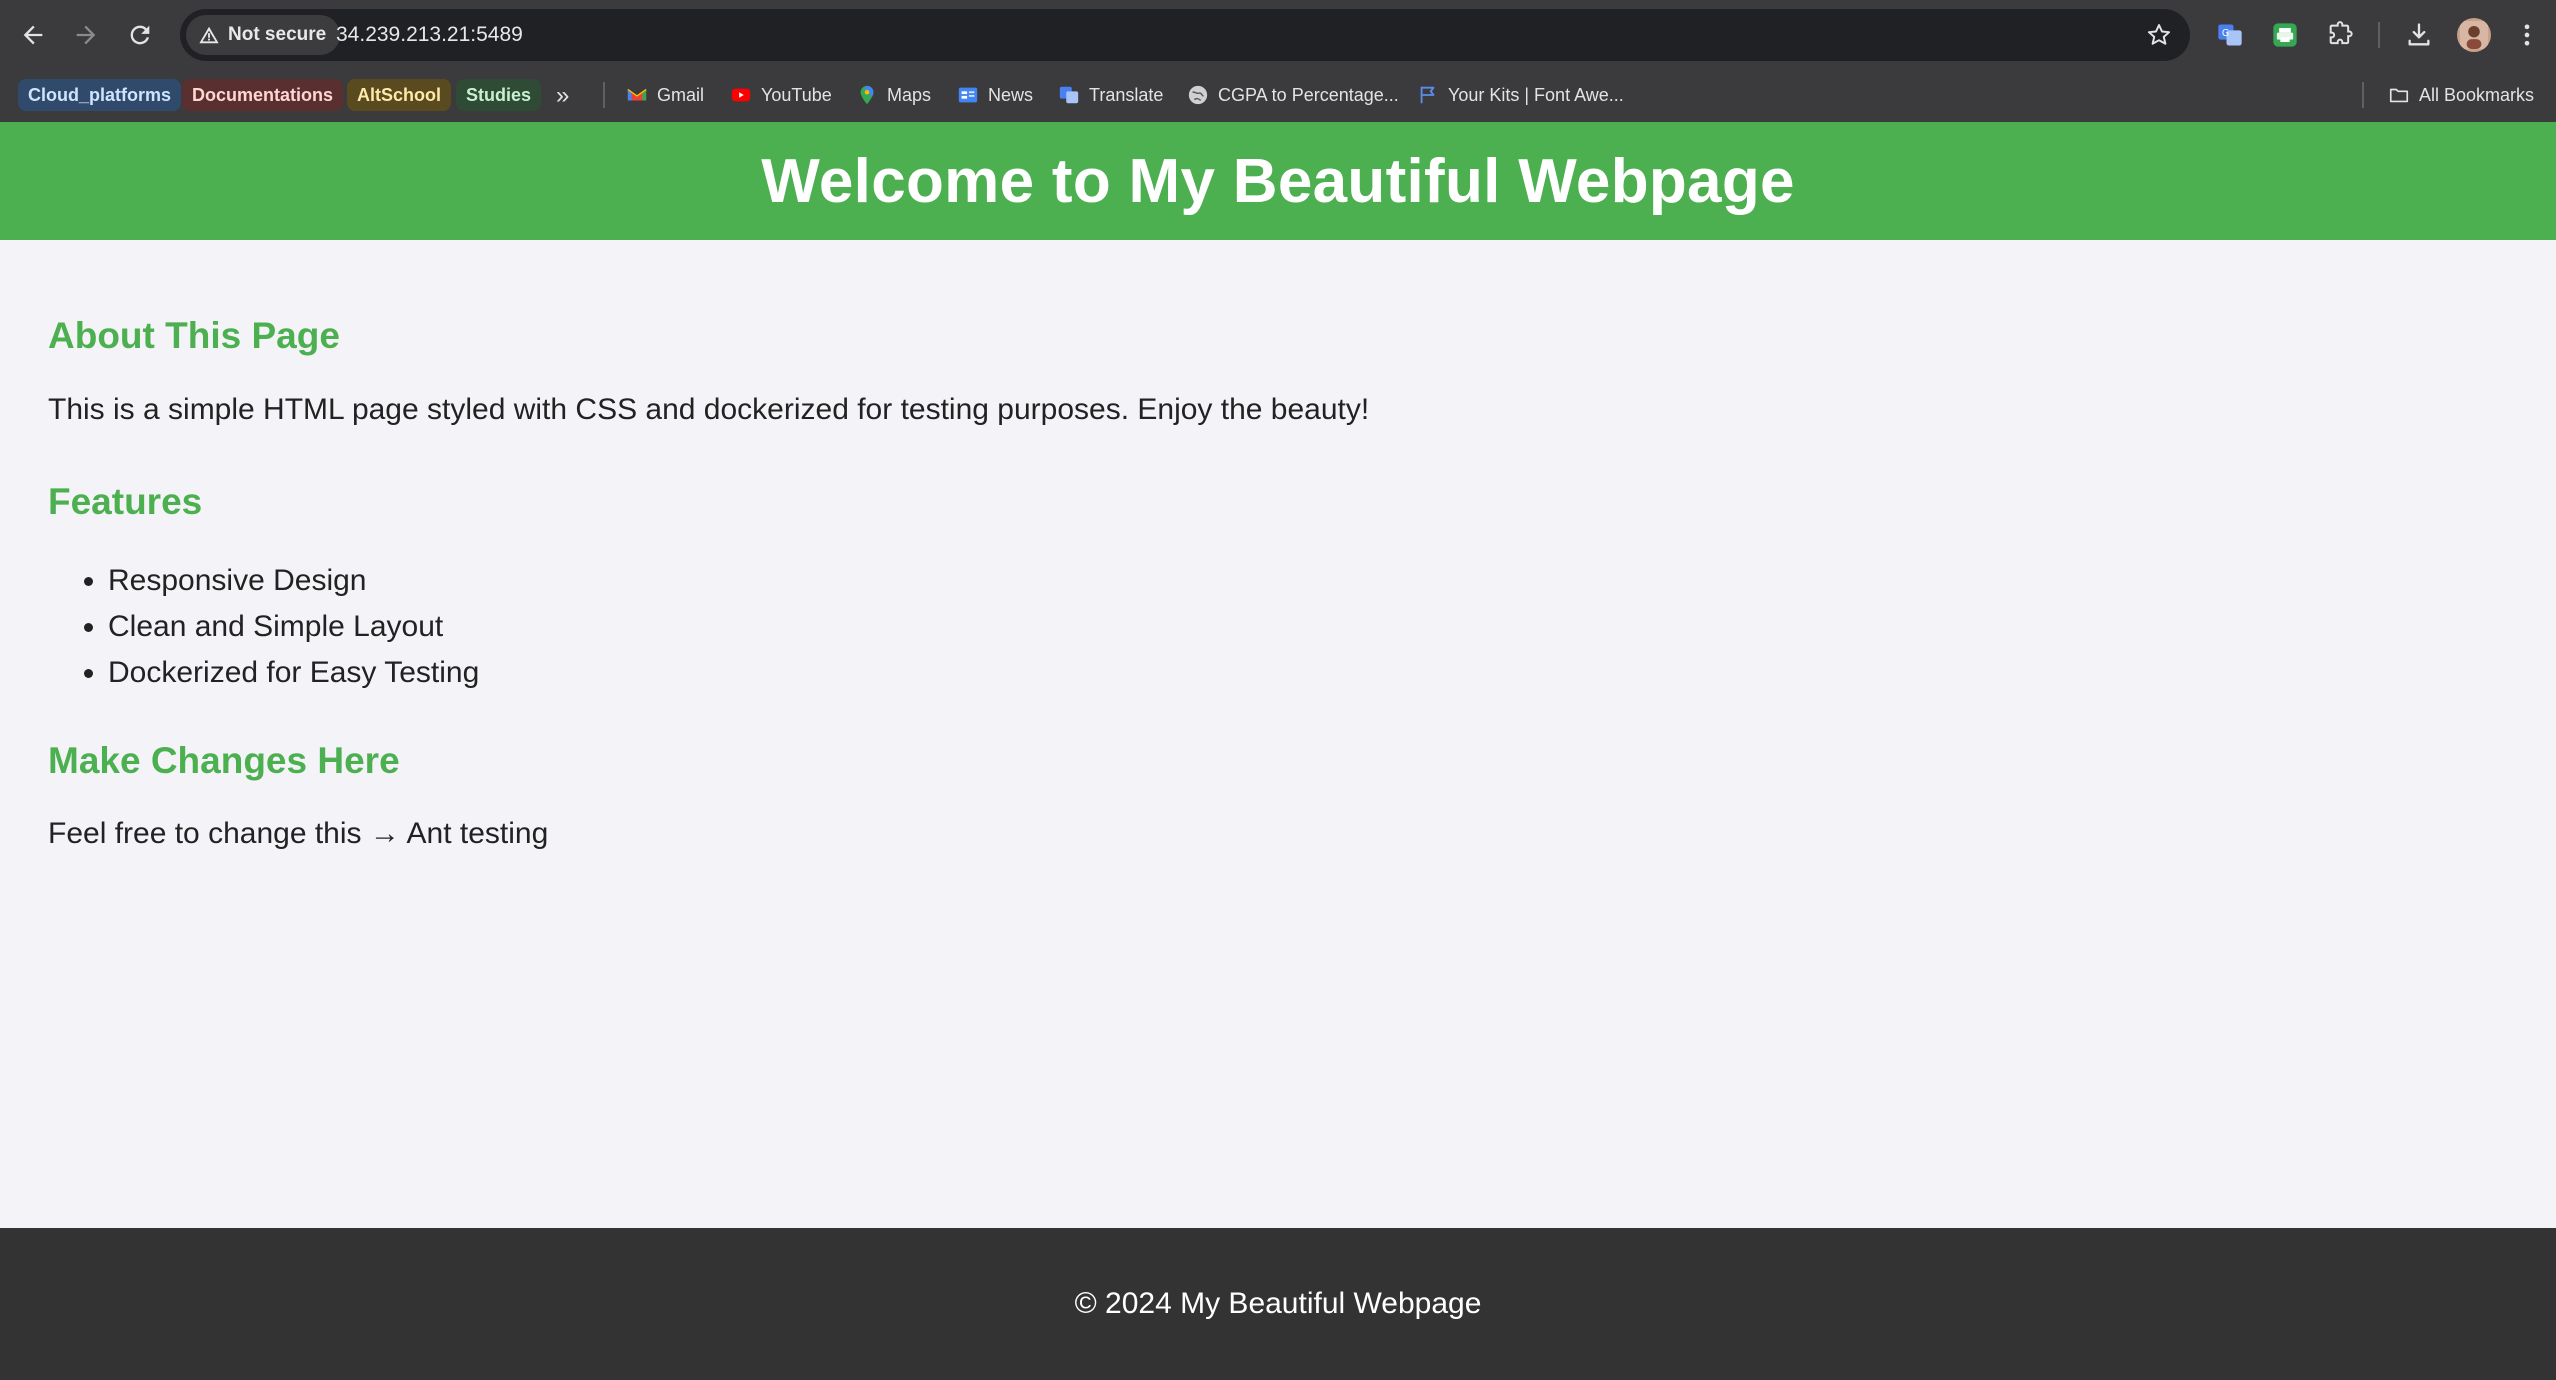 This screenshot has height=1380, width=2556. Describe the element at coordinates (194, 335) in the screenshot. I see `about-heading: About This Page` at that location.